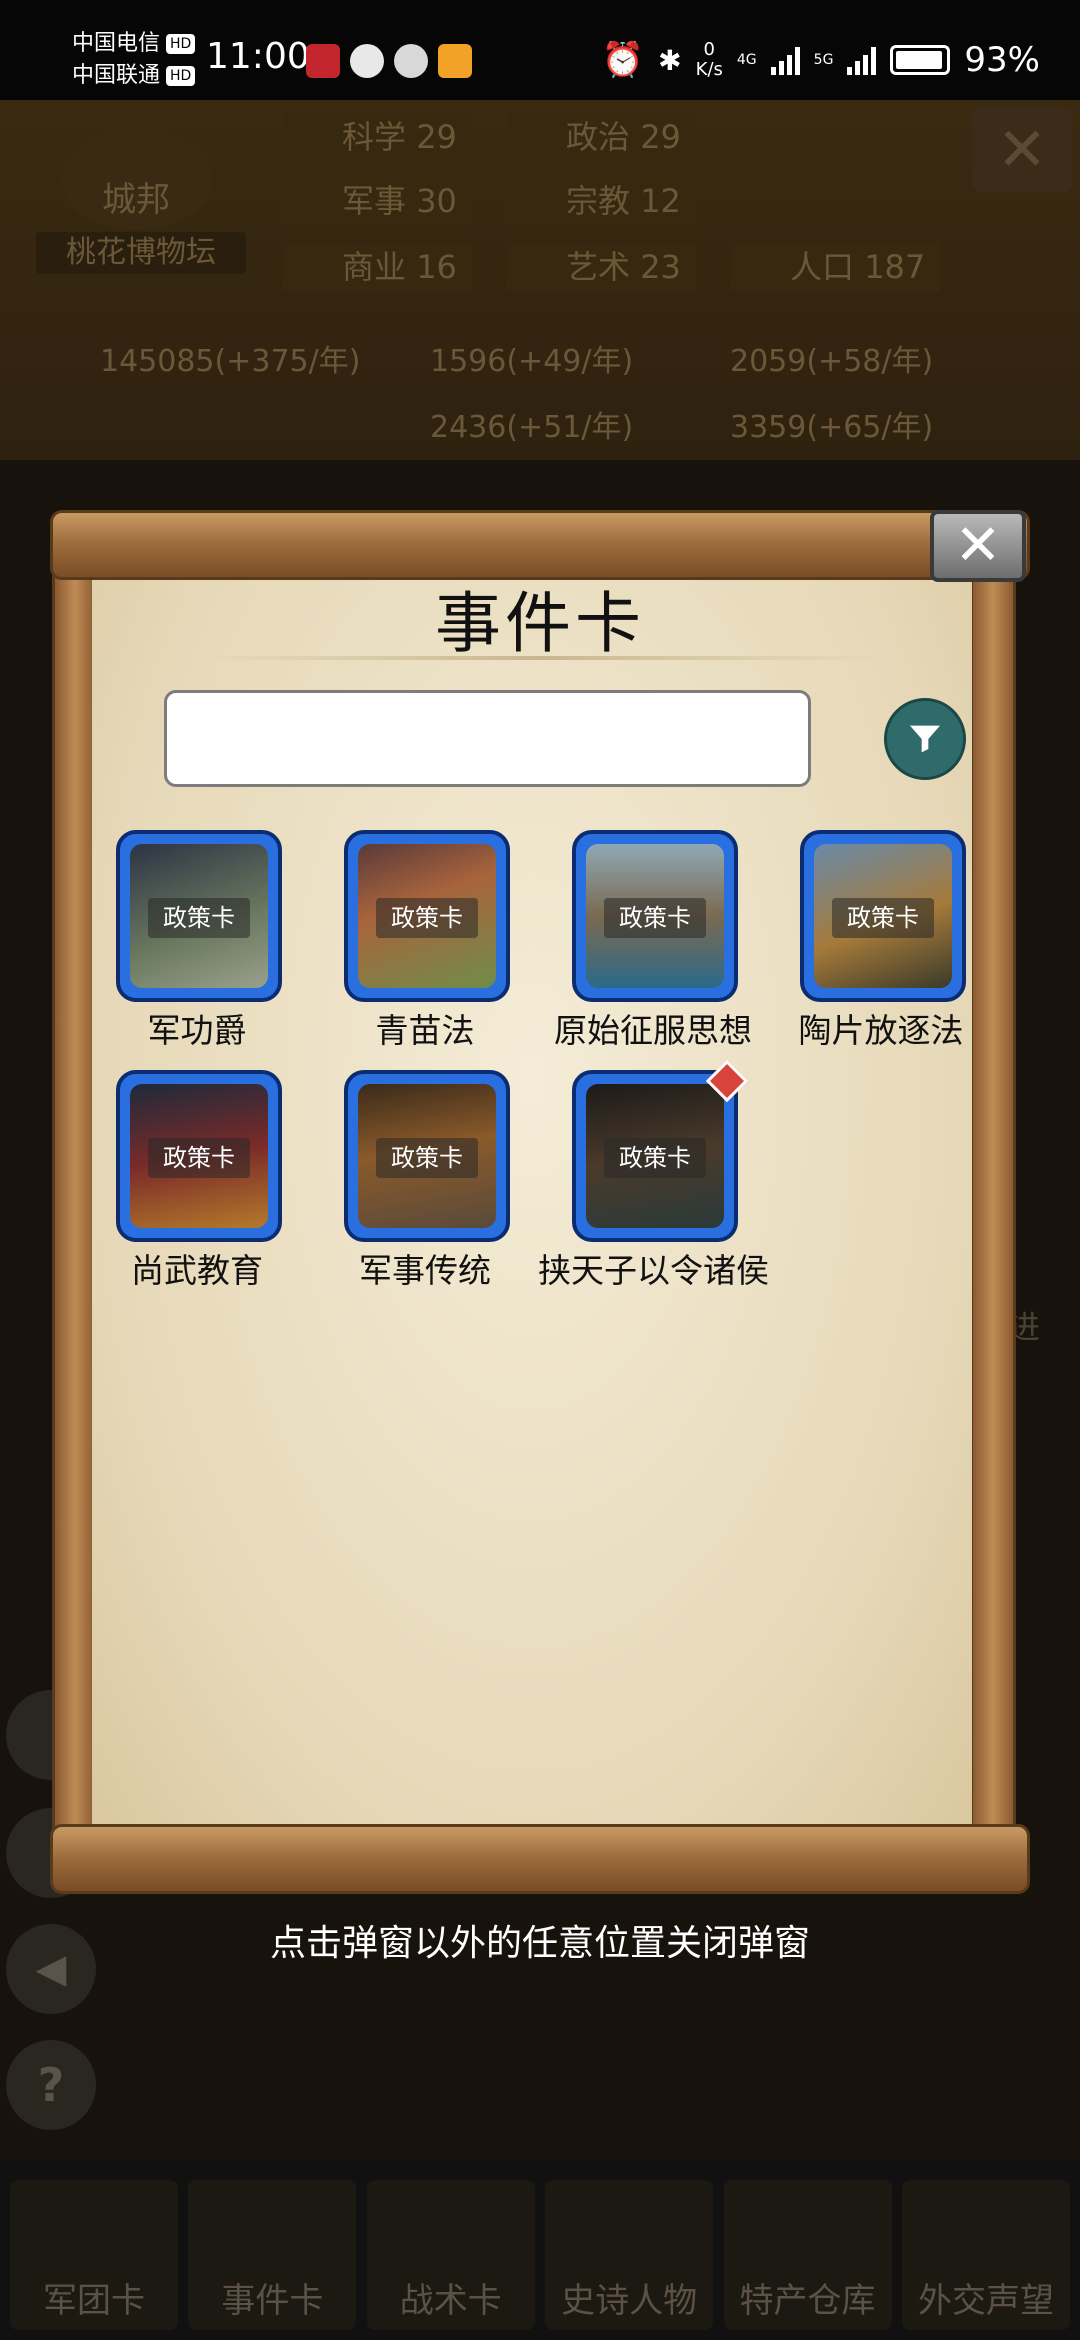 This screenshot has height=2340, width=1080. What do you see at coordinates (455, 61) in the screenshot?
I see `app-icon` at bounding box center [455, 61].